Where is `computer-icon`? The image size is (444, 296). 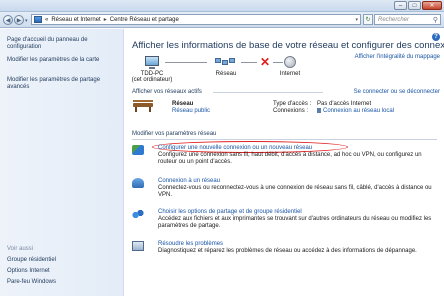
computer-icon is located at coordinates (152, 61).